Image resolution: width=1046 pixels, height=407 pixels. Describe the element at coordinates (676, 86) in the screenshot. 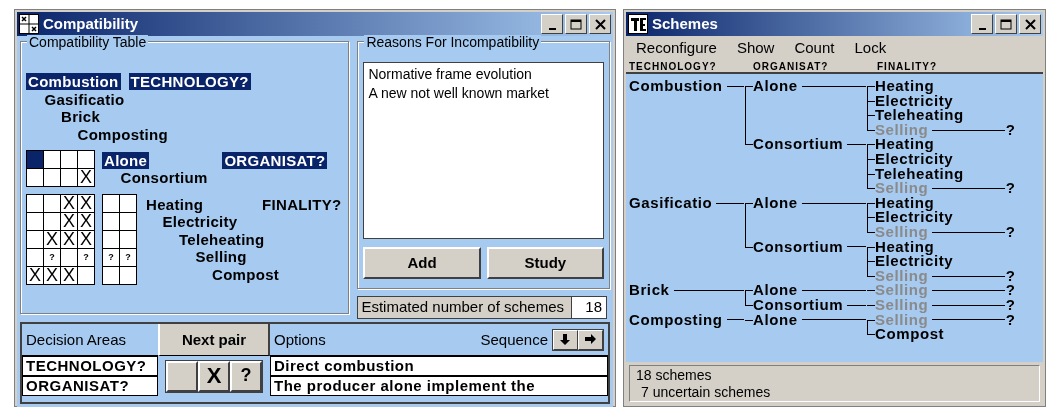

I see `tree-node: Combustion` at that location.